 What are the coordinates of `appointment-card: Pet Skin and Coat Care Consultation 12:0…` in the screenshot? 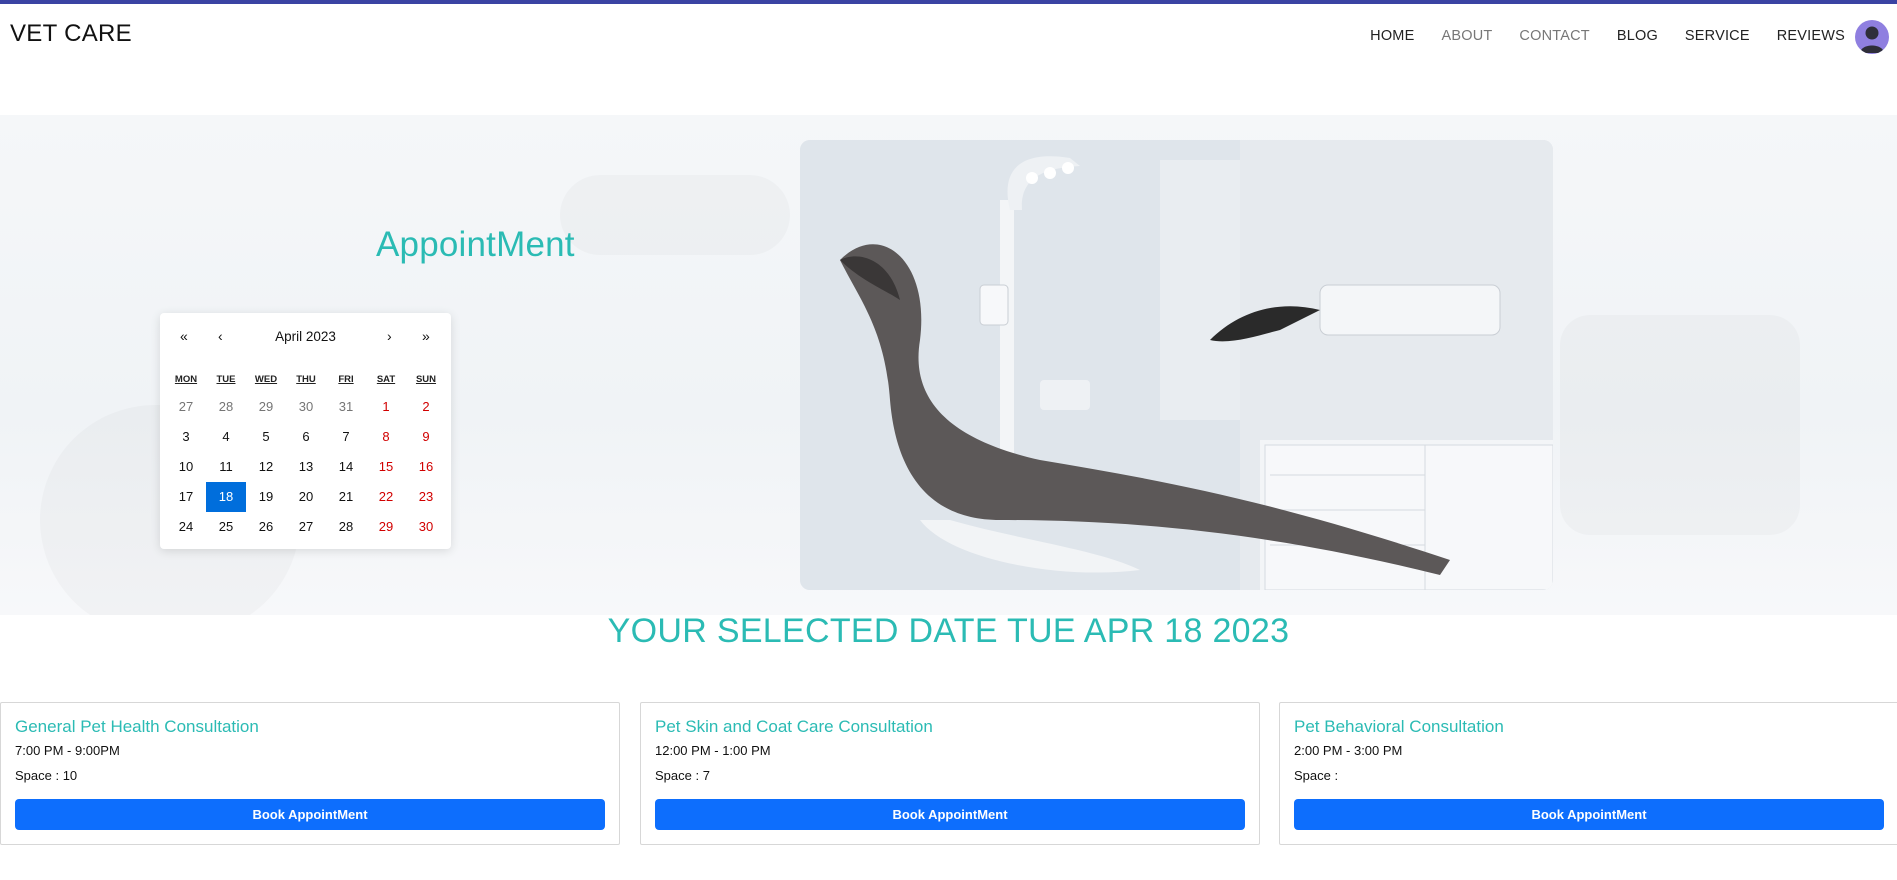 It's located at (950, 773).